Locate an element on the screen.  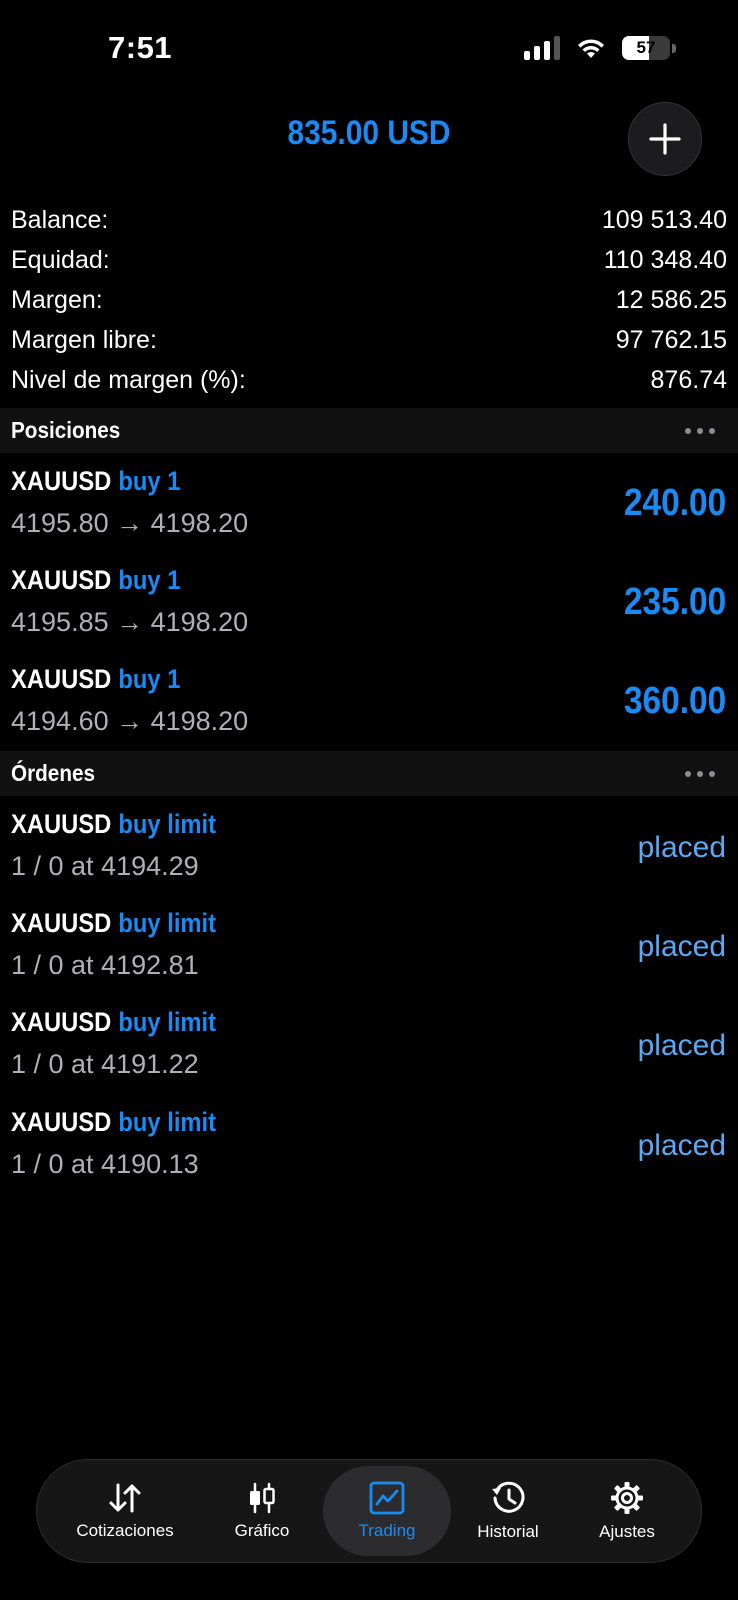
margin-label: Margen: is located at coordinates (57, 299).